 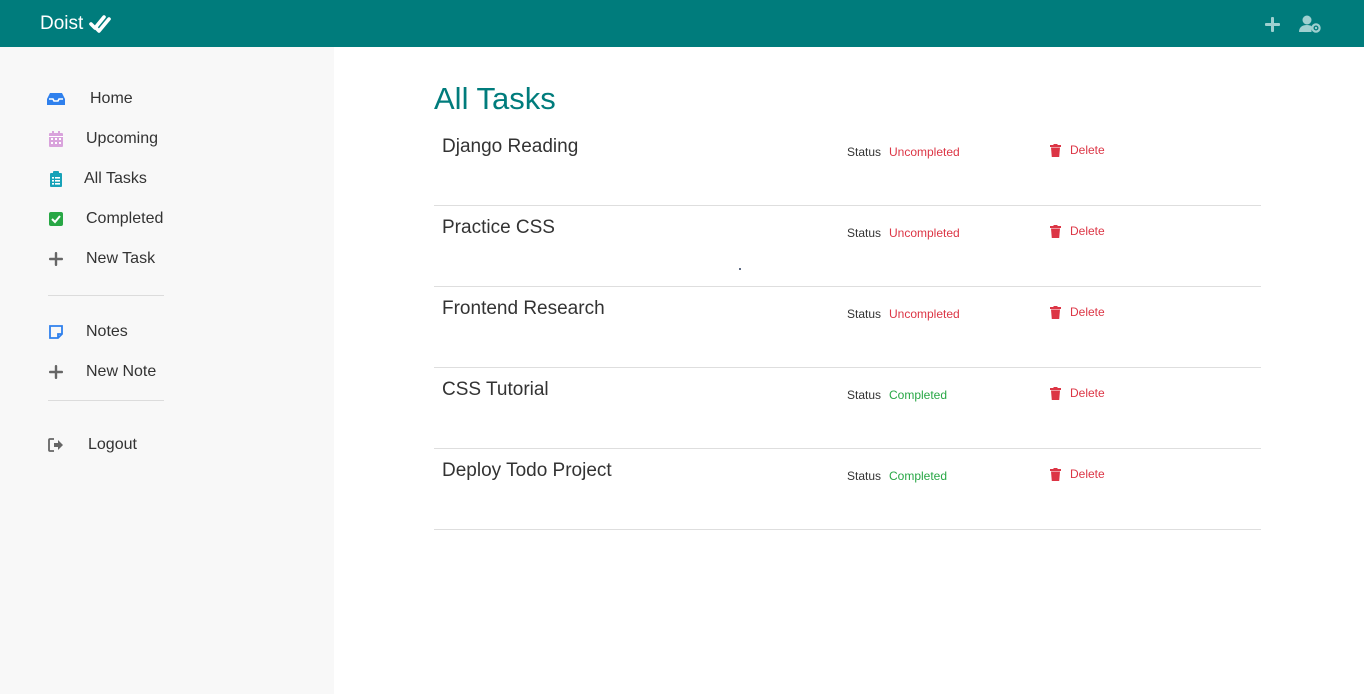 I want to click on sidebar-item-upcoming: Upcoming, so click(x=102, y=139).